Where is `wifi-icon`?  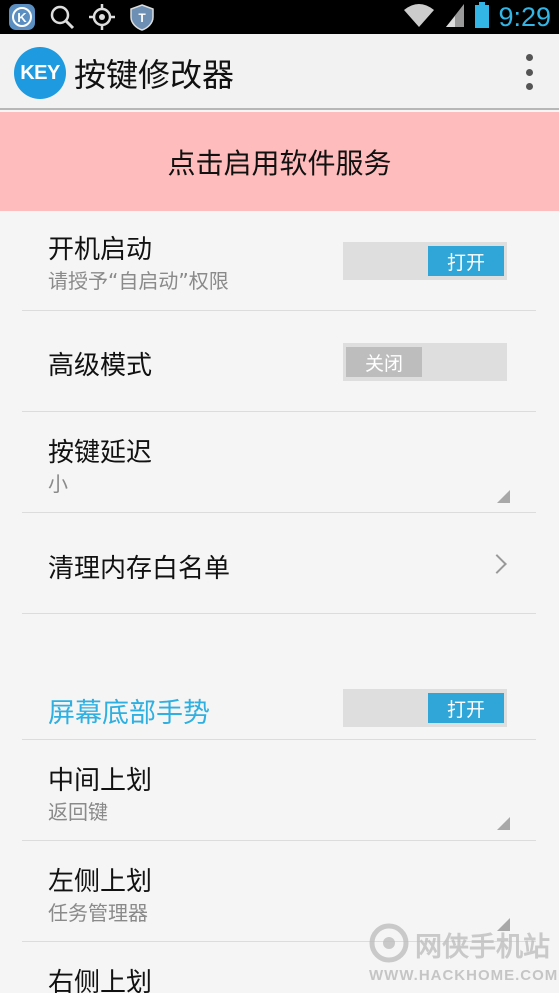 wifi-icon is located at coordinates (419, 17).